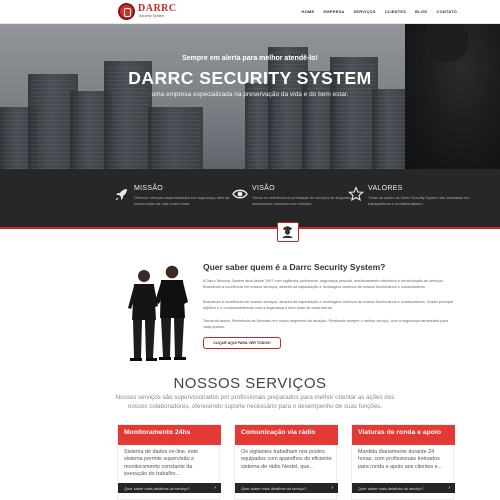 The width and height of the screenshot is (500, 500). I want to click on rocket-icon, so click(121, 195).